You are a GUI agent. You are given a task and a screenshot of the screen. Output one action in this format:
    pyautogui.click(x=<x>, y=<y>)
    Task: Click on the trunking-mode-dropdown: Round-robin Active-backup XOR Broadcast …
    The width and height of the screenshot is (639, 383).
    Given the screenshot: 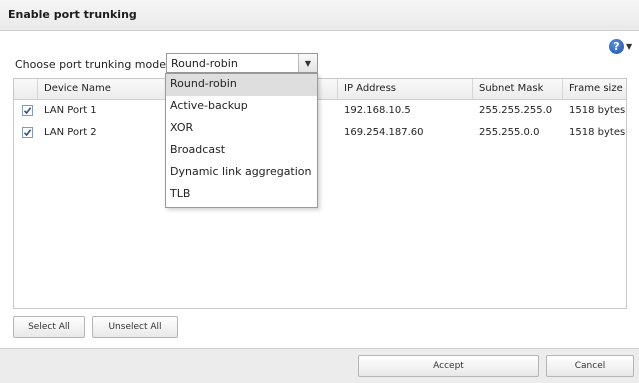 What is the action you would take?
    pyautogui.click(x=241, y=140)
    